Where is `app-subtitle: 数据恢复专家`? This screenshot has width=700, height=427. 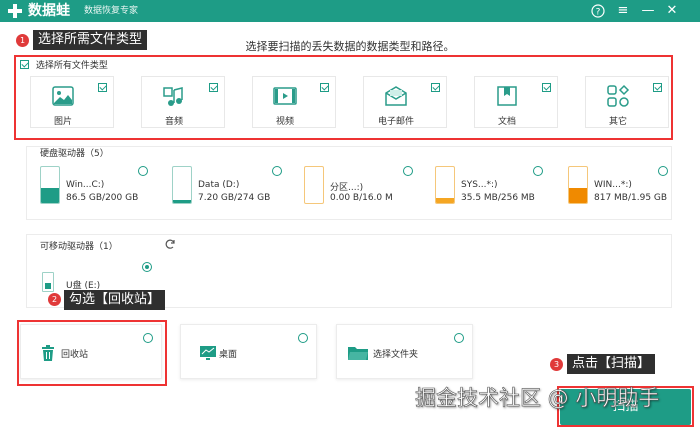
app-subtitle: 数据恢复专家 is located at coordinates (111, 11).